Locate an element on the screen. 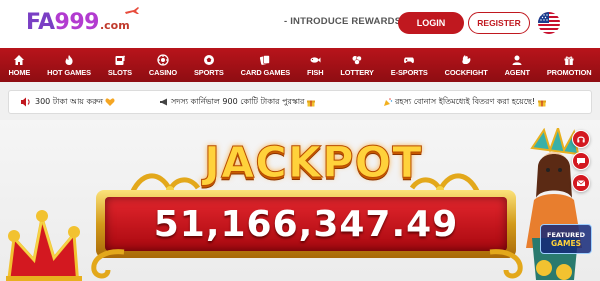 The width and height of the screenshot is (600, 281). logo-domain: .com is located at coordinates (114, 25).